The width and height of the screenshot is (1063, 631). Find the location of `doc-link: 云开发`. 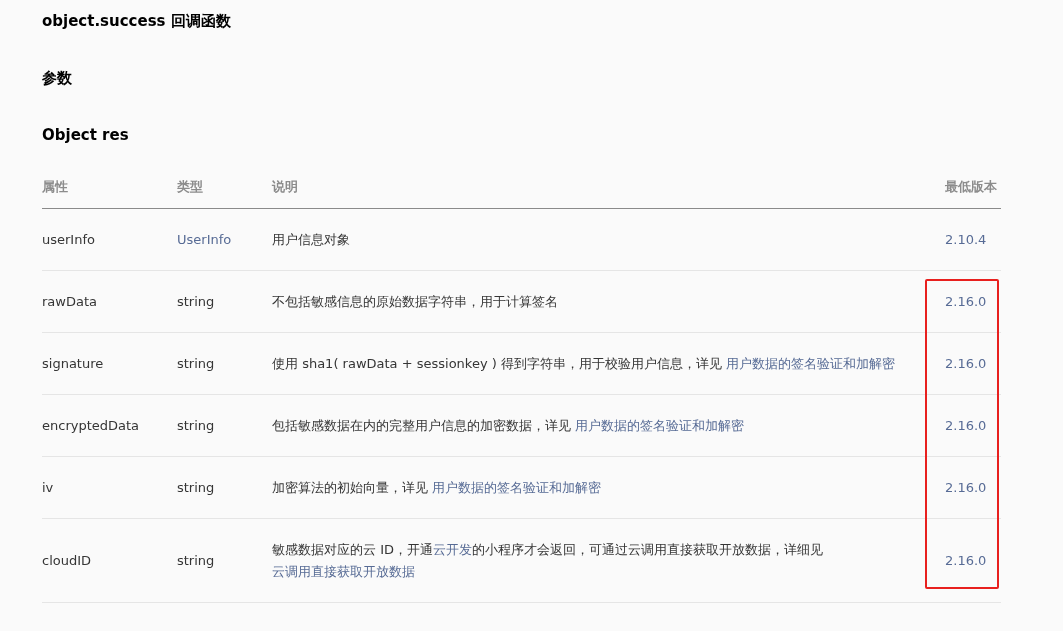

doc-link: 云开发 is located at coordinates (452, 549).